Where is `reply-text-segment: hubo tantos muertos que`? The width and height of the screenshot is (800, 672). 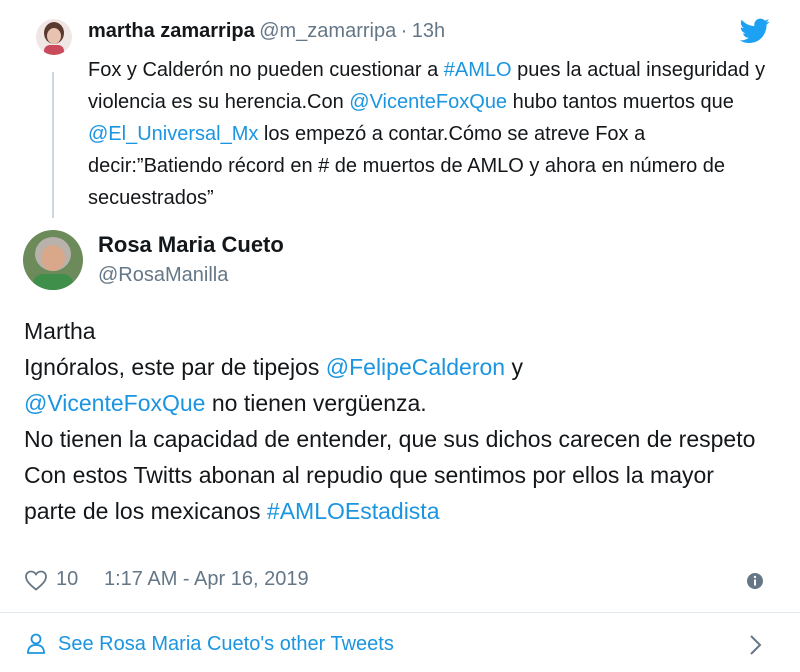
reply-text-segment: hubo tantos muertos que is located at coordinates (620, 102).